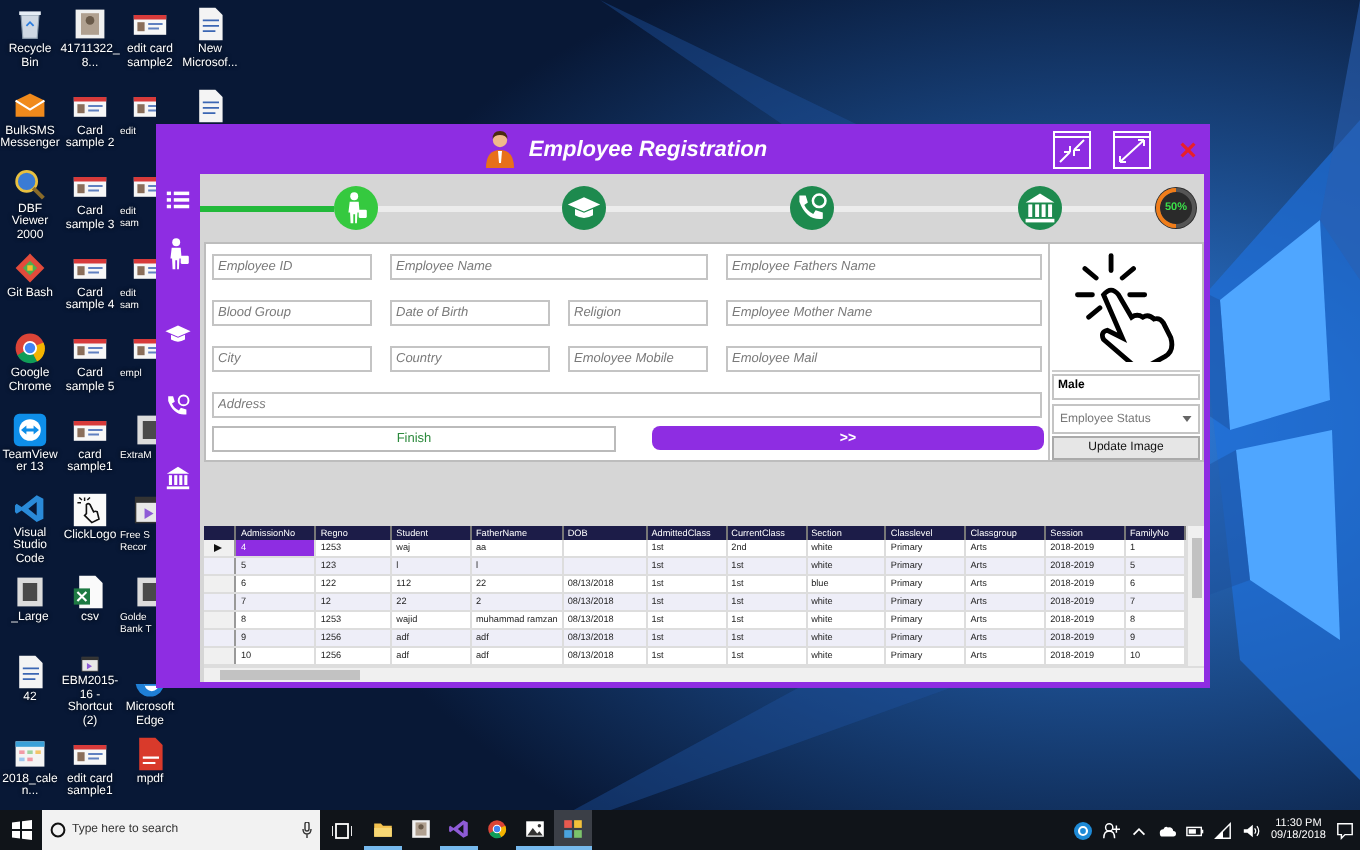  I want to click on caret-icon, so click(1187, 419).